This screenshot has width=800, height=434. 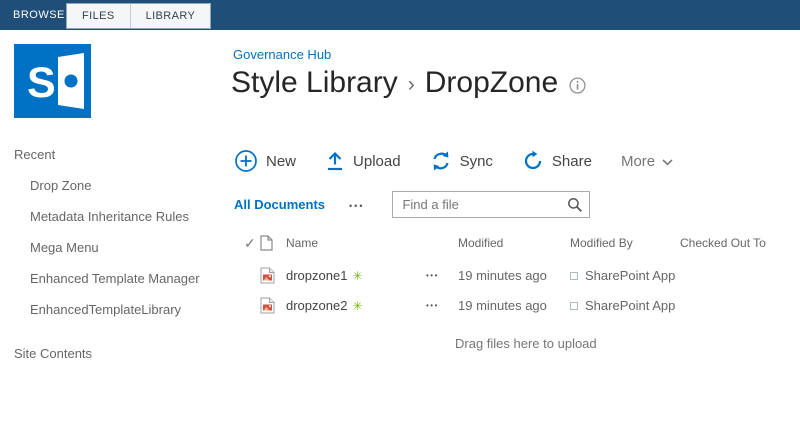 I want to click on sidebar-item-metadata-inheritance-rules: Metadata Inheritance Rules, so click(x=119, y=217).